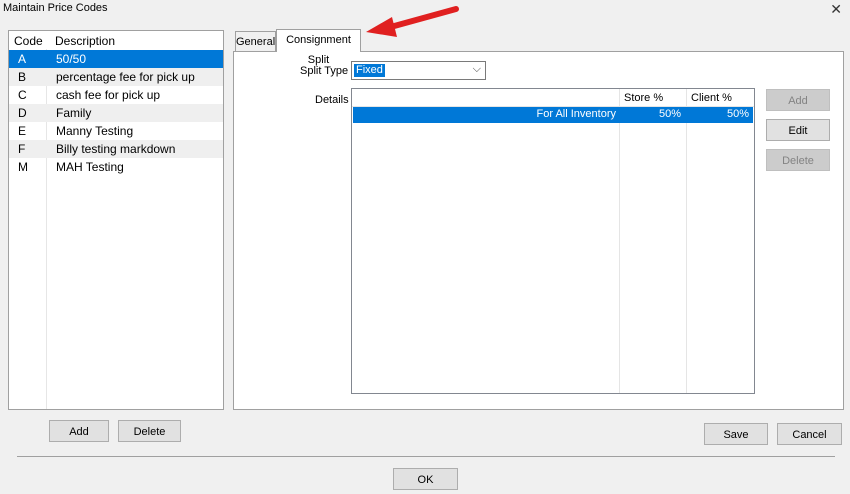  Describe the element at coordinates (737, 114) in the screenshot. I see `client-percent-cell: 50%` at that location.